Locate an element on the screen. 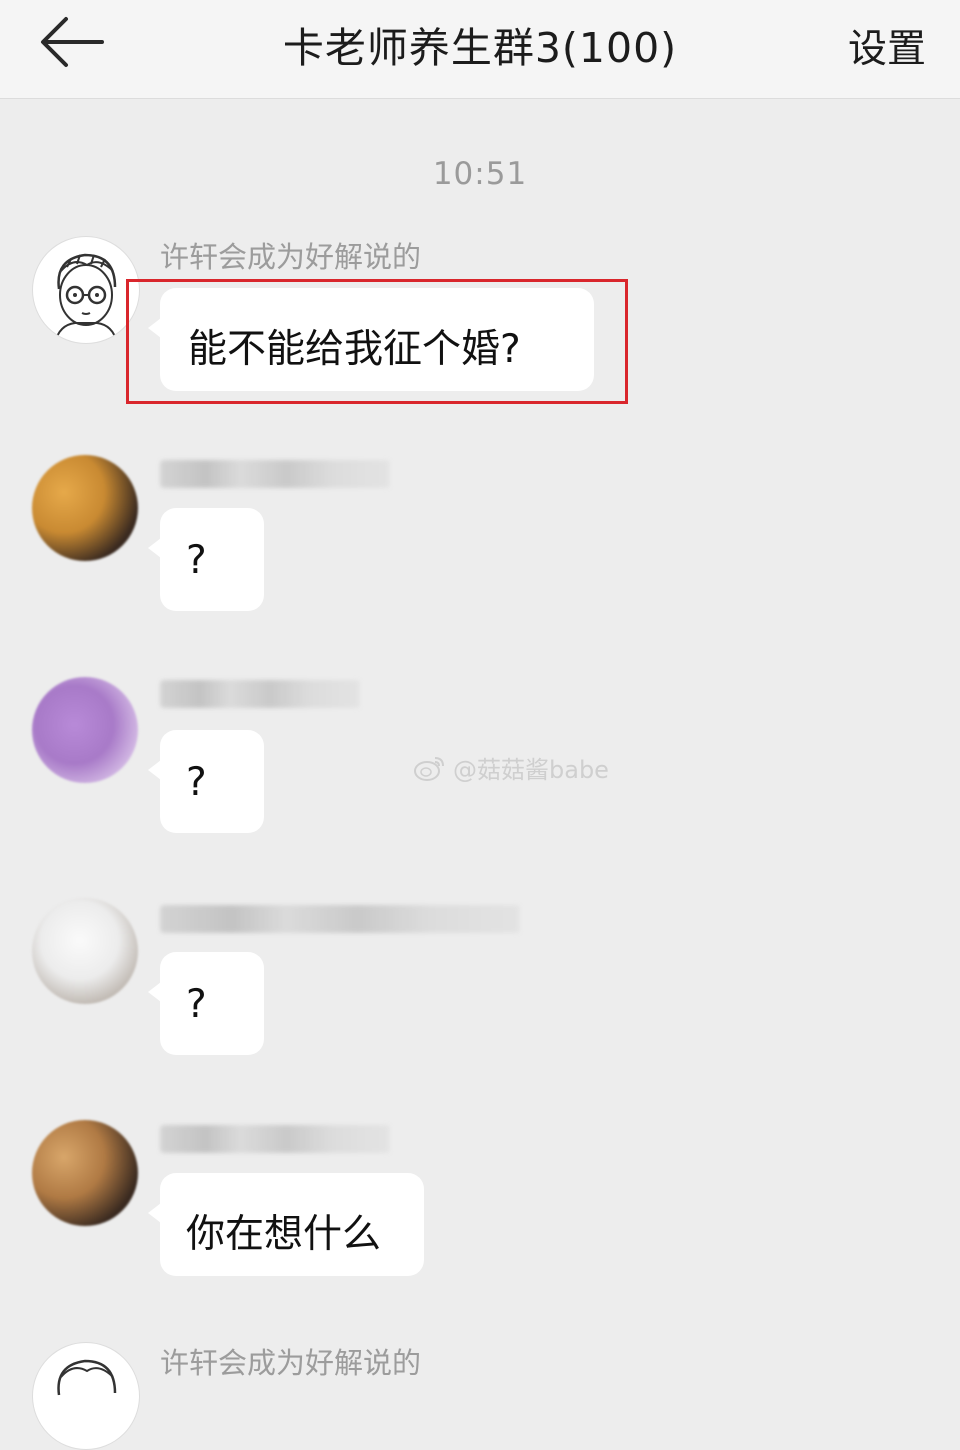 Image resolution: width=960 pixels, height=1450 pixels. settings-button: 设置 is located at coordinates (887, 46).